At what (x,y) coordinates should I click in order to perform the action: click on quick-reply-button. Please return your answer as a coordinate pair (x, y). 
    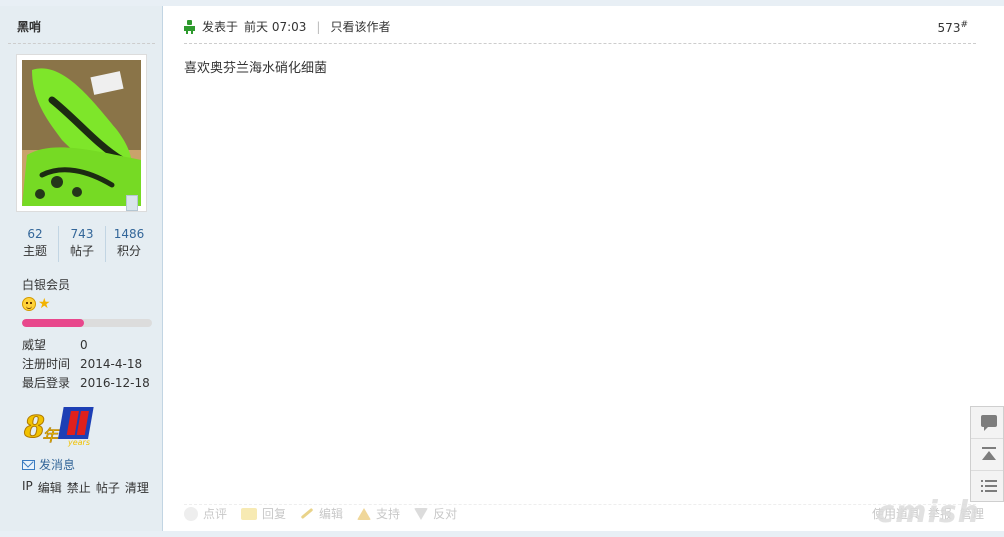
    Looking at the image, I should click on (987, 423).